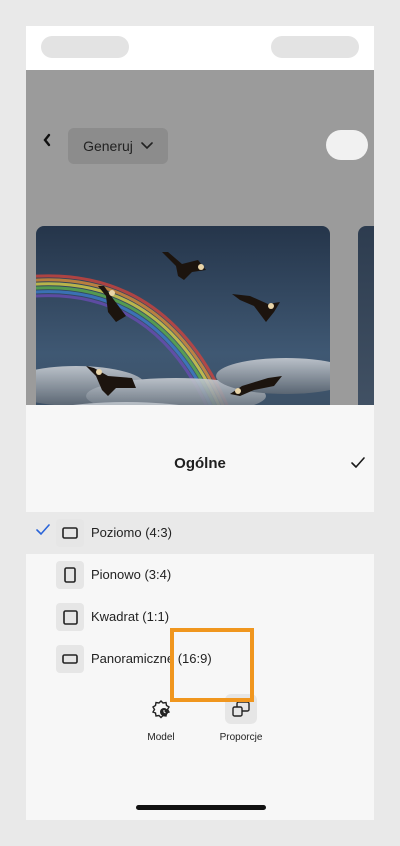 The image size is (400, 846). What do you see at coordinates (200, 575) in the screenshot?
I see `option-portrait: Pionowo (3:4)` at bounding box center [200, 575].